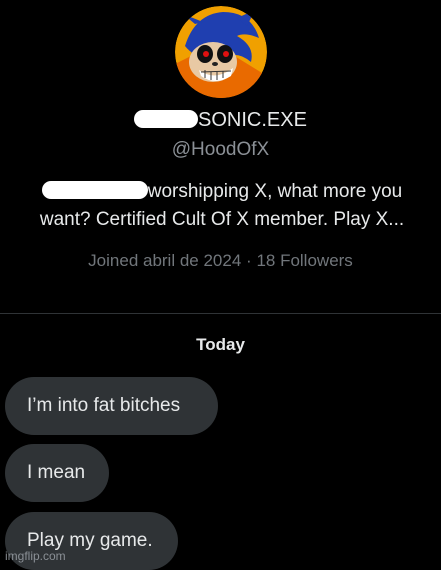  What do you see at coordinates (220, 313) in the screenshot?
I see `divider` at bounding box center [220, 313].